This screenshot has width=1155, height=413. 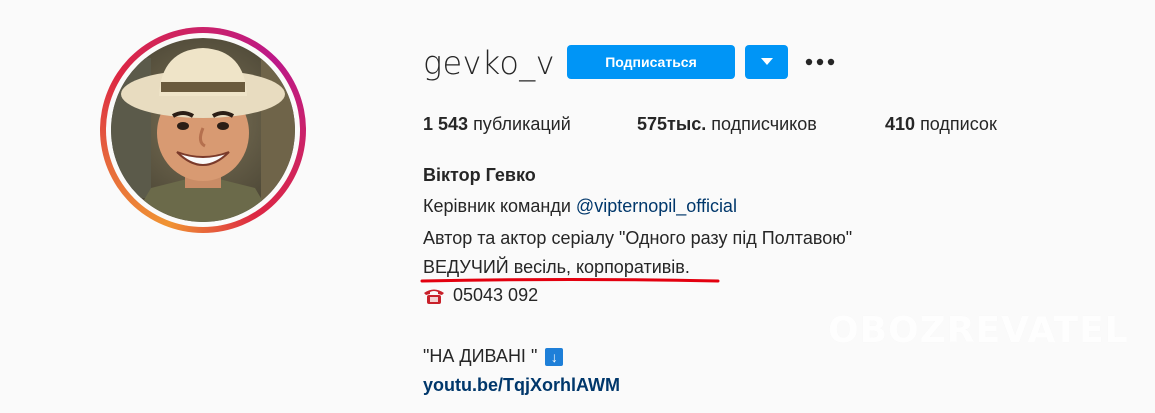 What do you see at coordinates (672, 124) in the screenshot?
I see `followers-count: 575тыс.` at bounding box center [672, 124].